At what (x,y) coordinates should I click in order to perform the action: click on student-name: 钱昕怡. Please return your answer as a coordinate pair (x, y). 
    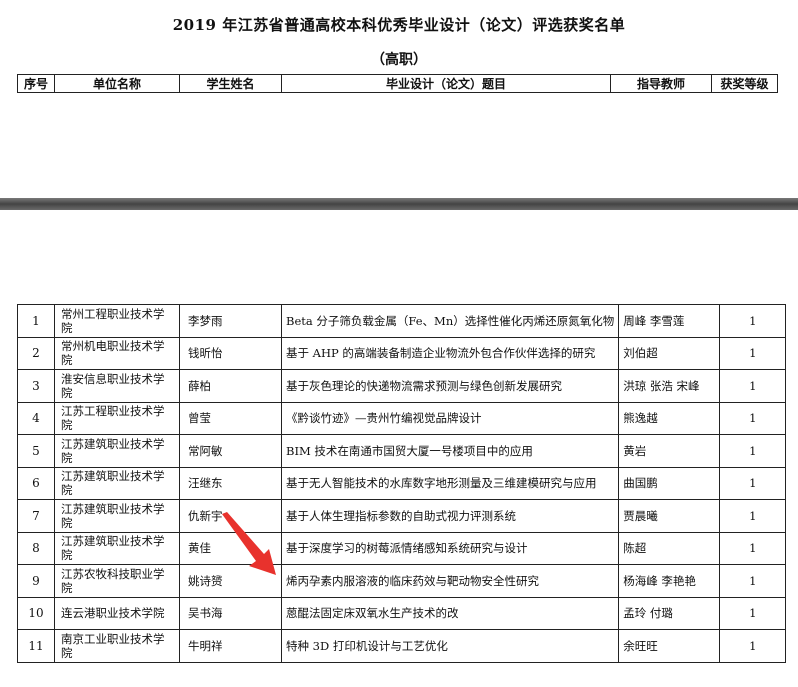
    Looking at the image, I should click on (230, 353).